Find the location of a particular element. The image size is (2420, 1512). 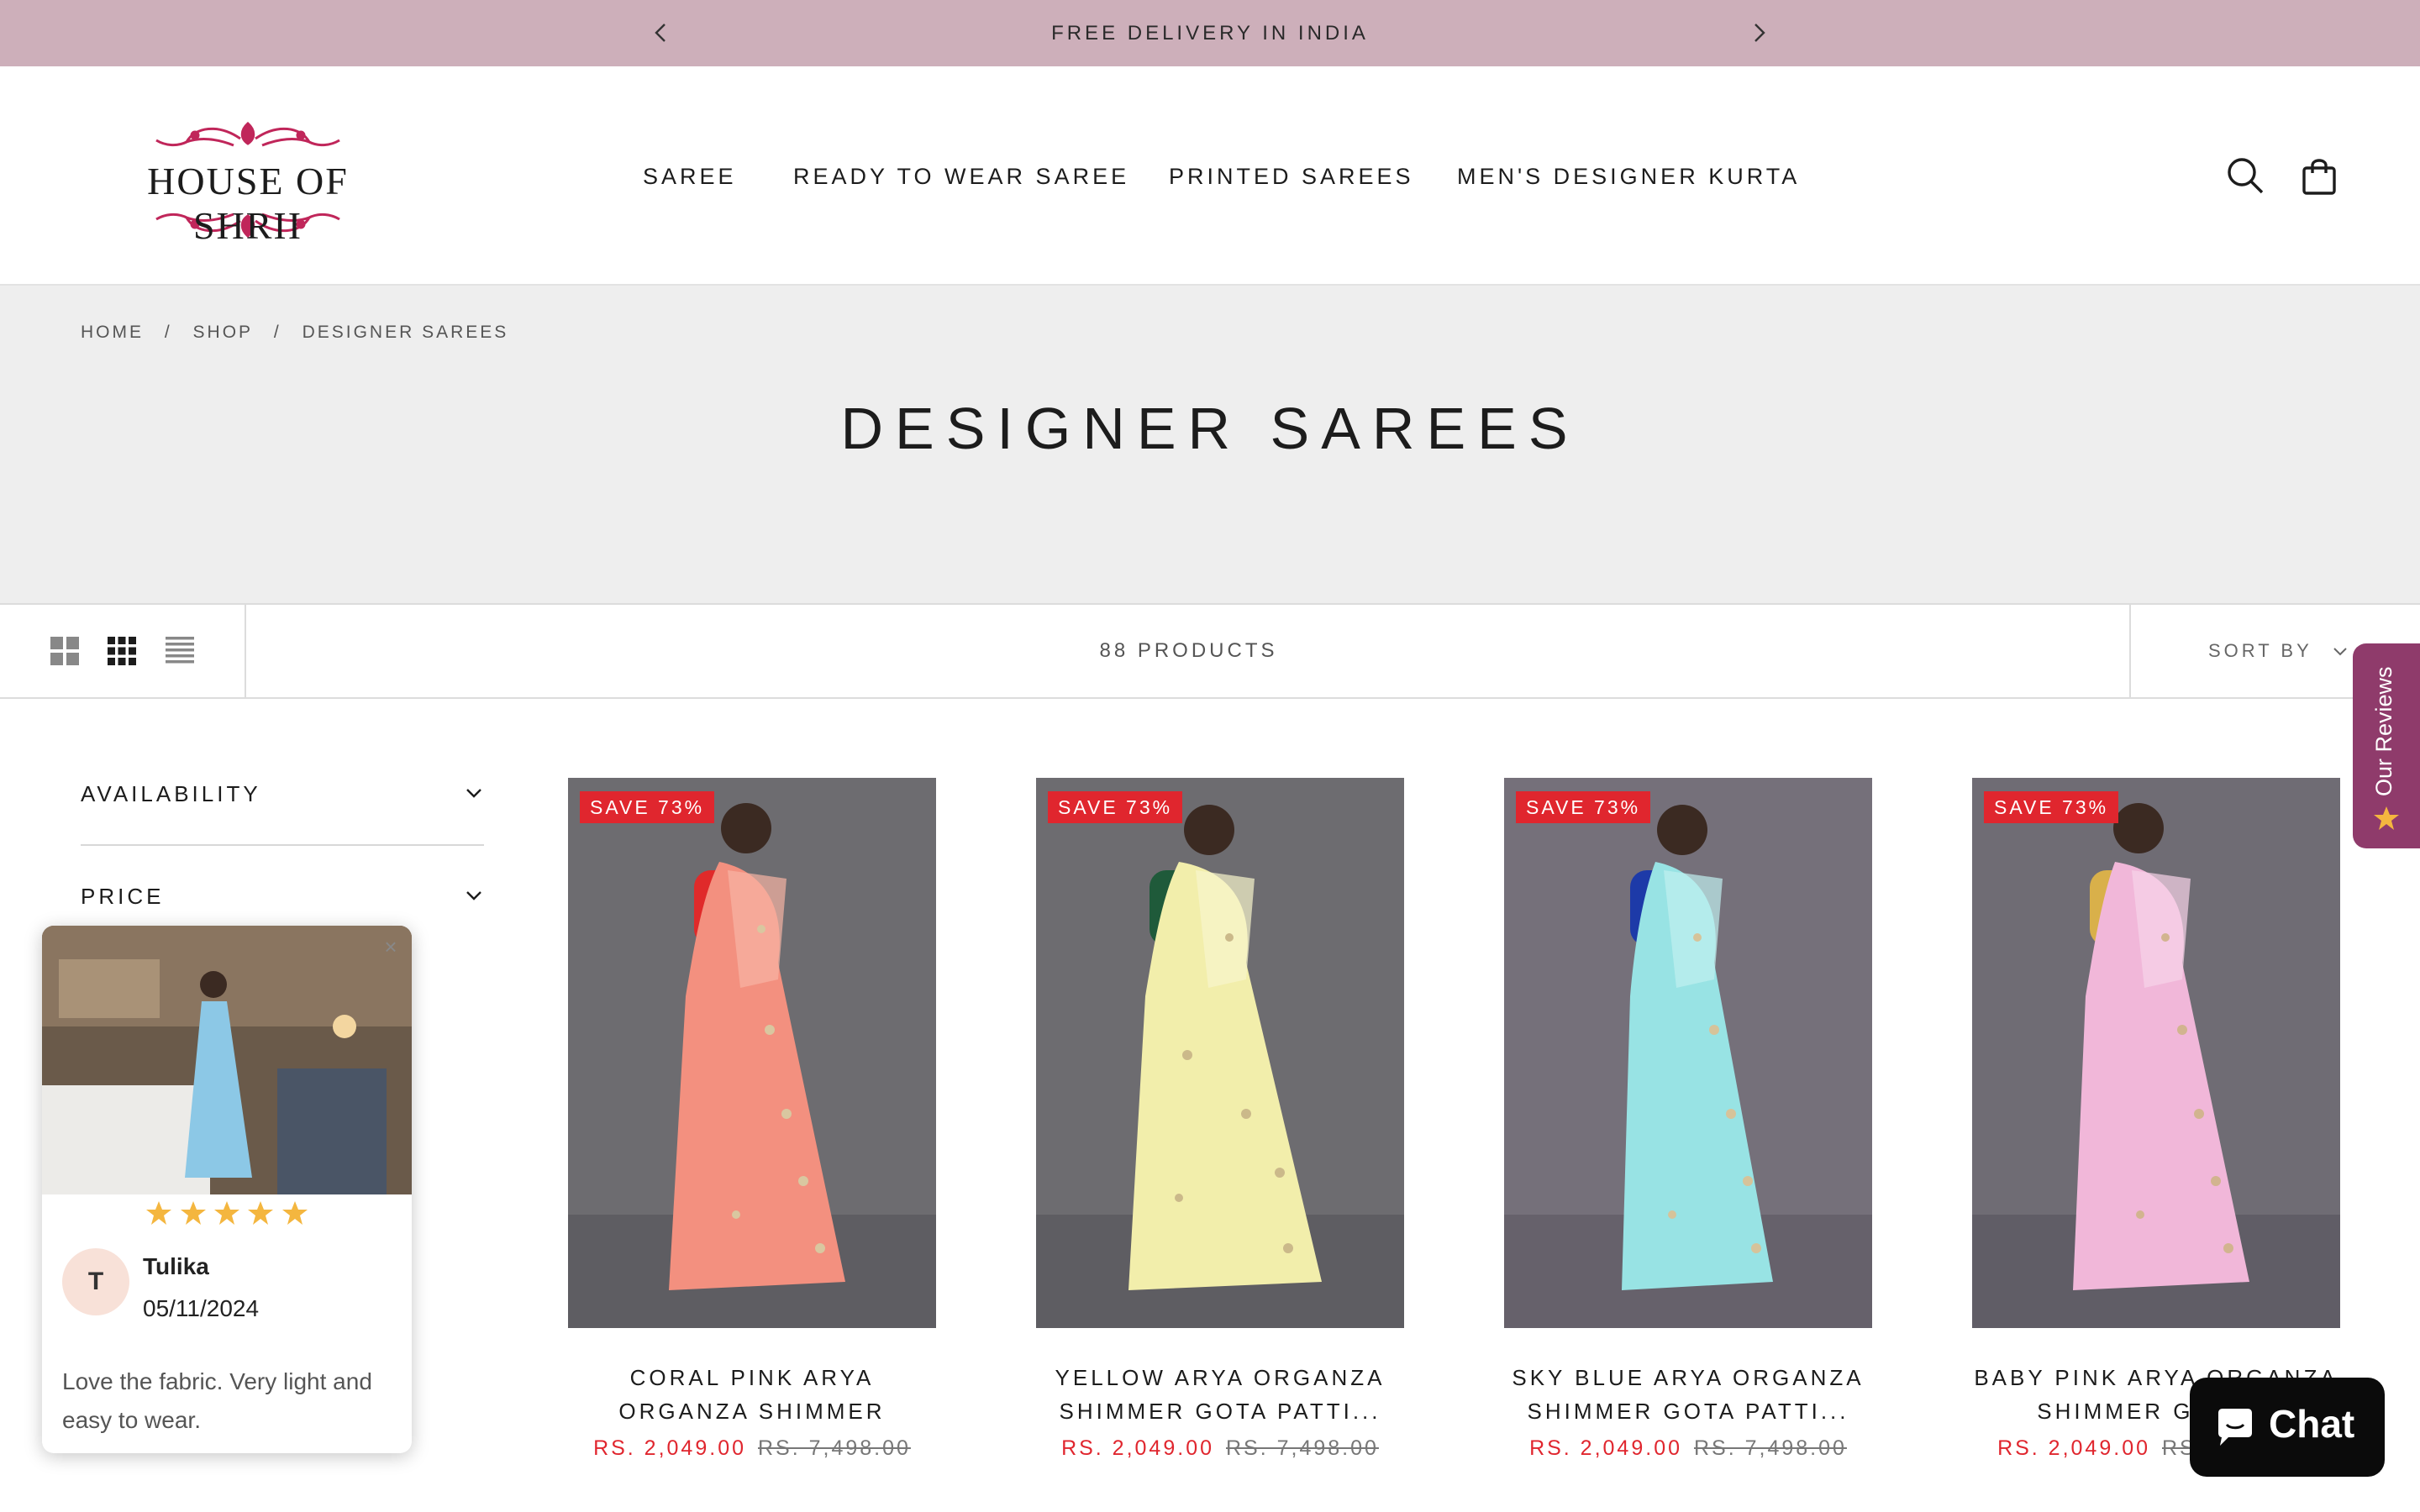

view-mode-switcher is located at coordinates (123, 651).